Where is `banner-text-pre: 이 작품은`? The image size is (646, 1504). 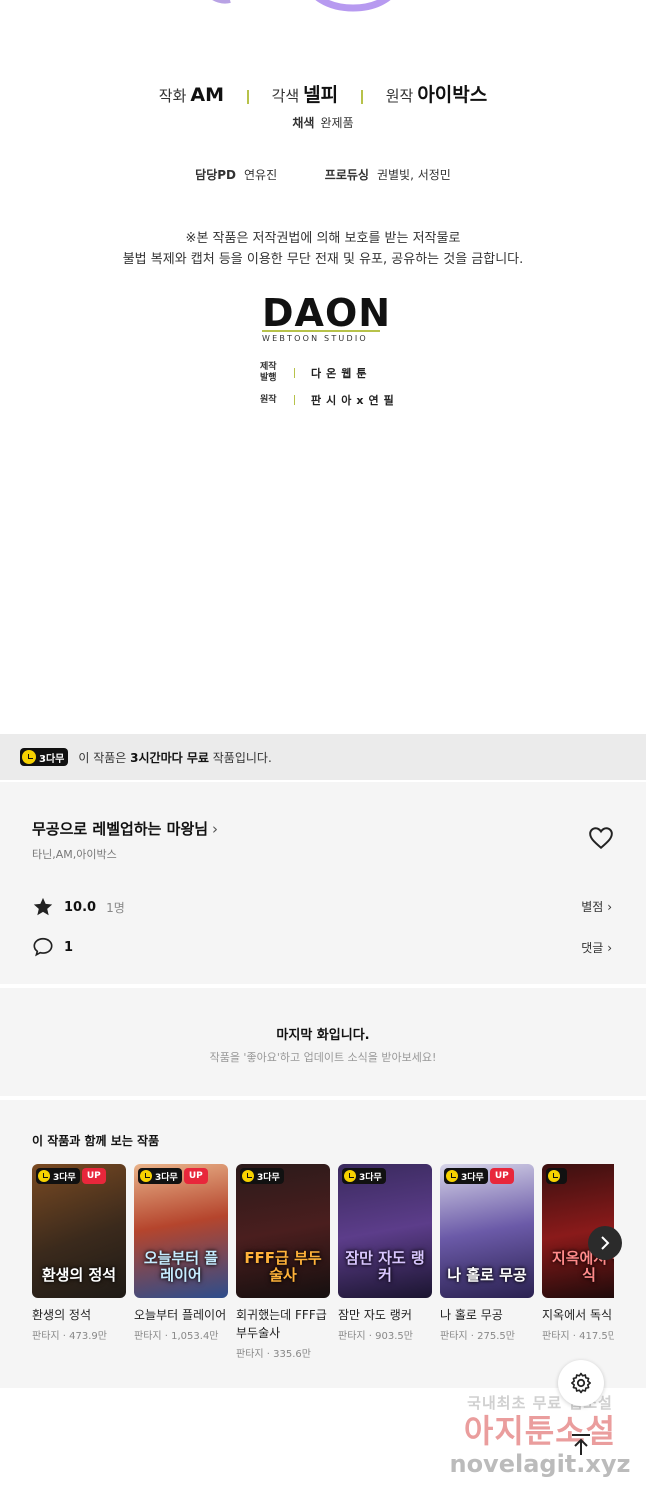
banner-text-pre: 이 작품은 is located at coordinates (104, 757).